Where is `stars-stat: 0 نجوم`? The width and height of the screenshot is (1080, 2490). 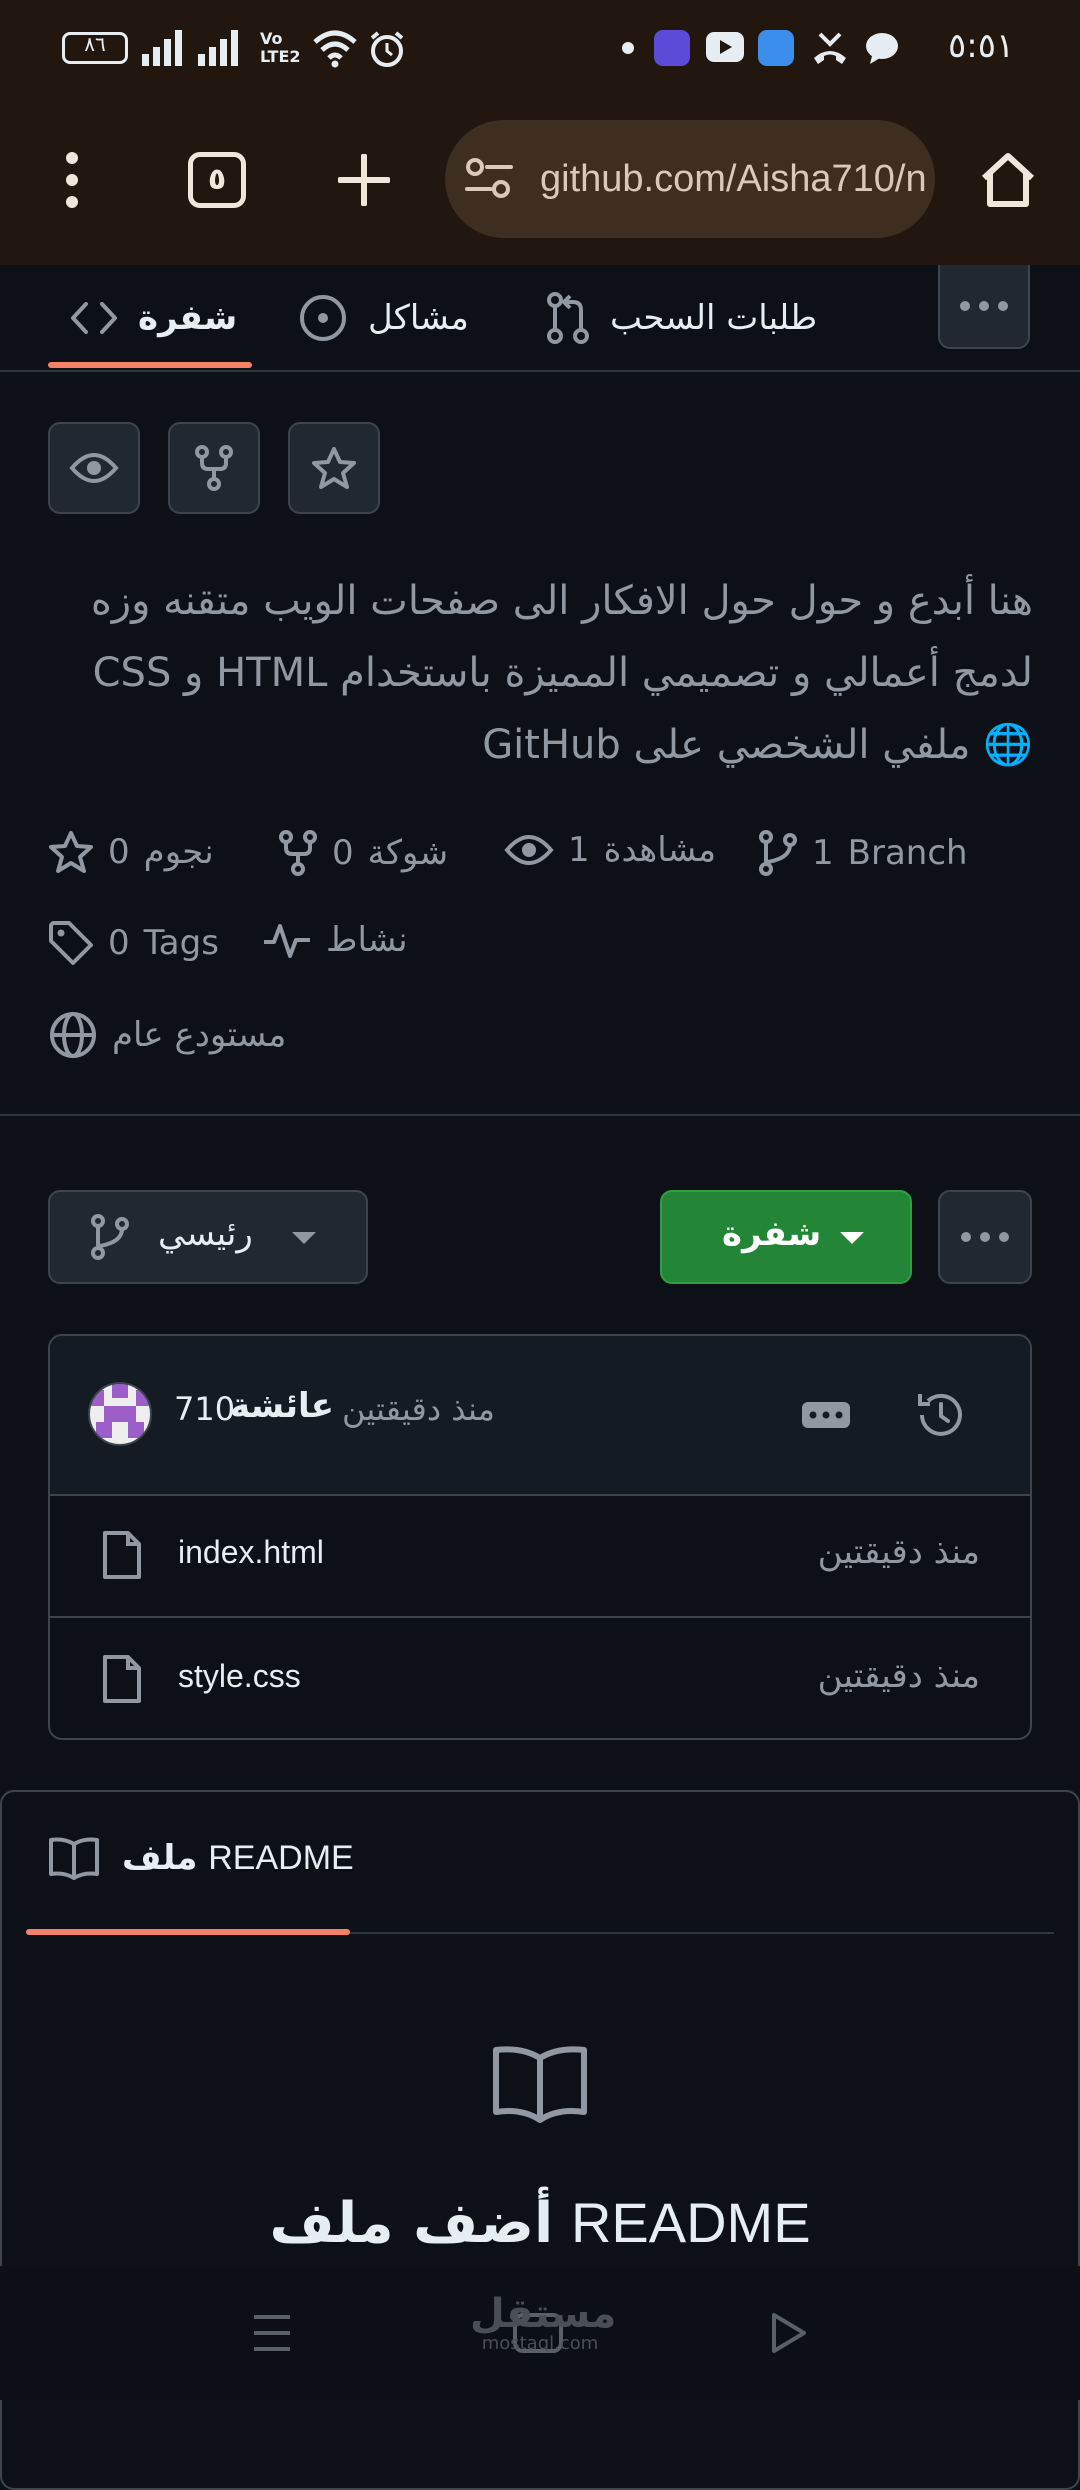 stars-stat: 0 نجوم is located at coordinates (131, 852).